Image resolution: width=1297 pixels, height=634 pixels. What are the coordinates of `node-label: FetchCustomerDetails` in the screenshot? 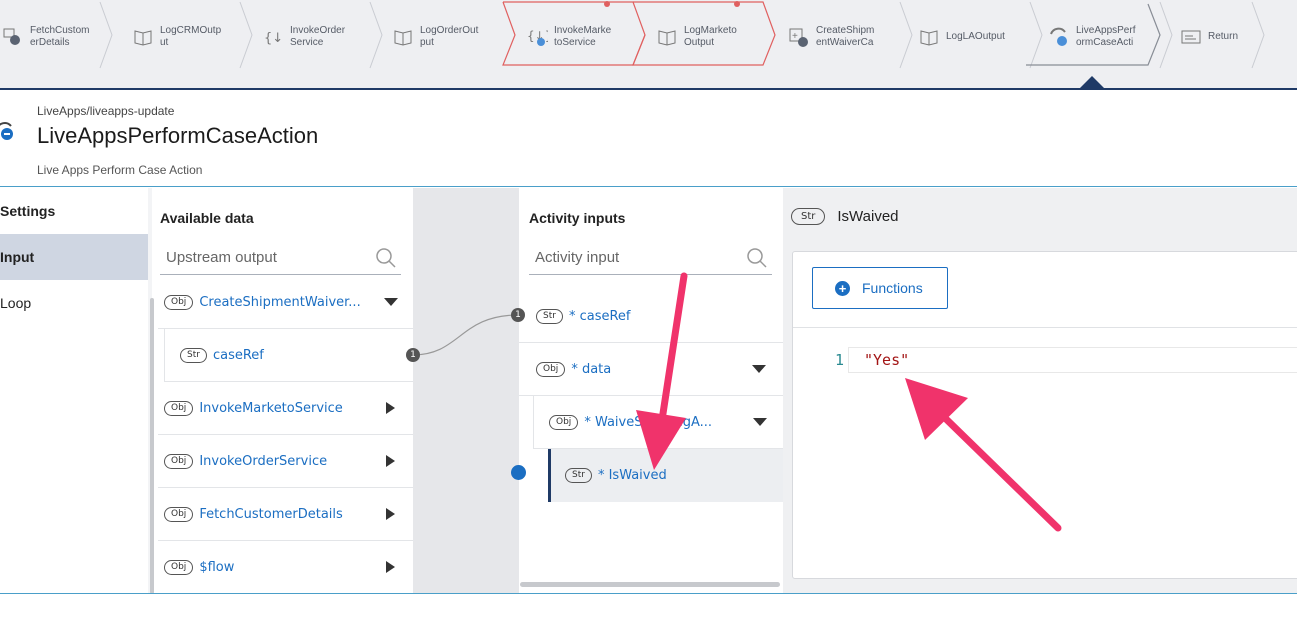 It's located at (271, 514).